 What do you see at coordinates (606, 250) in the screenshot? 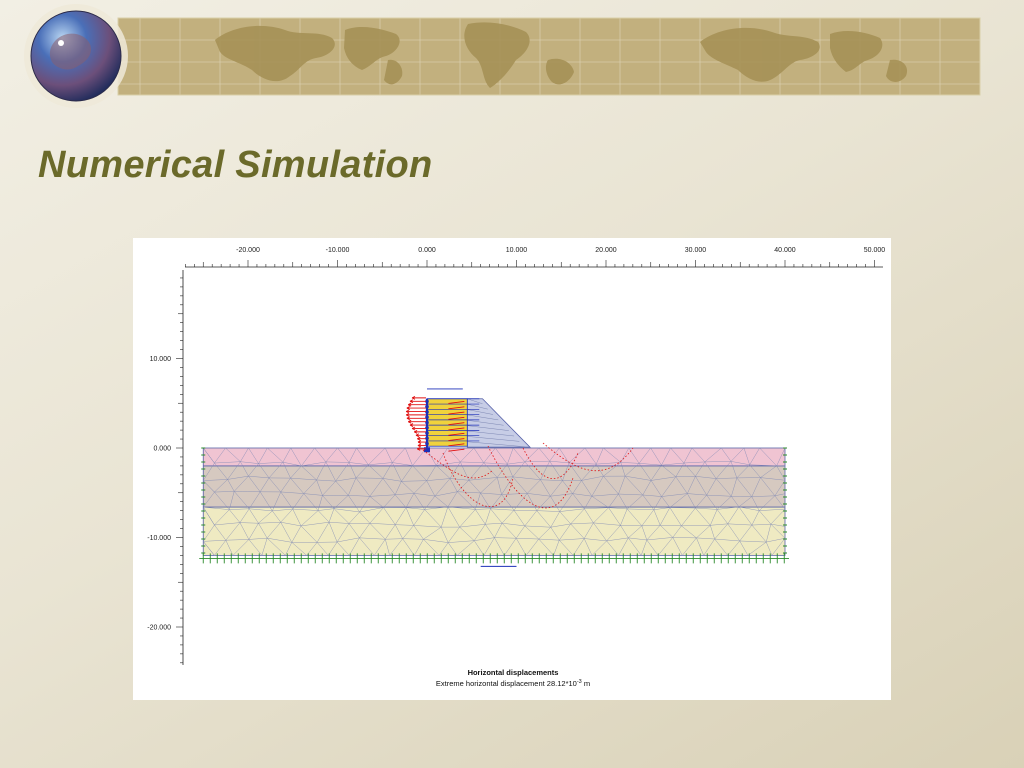
I see `x-tick-label: 20.000` at bounding box center [606, 250].